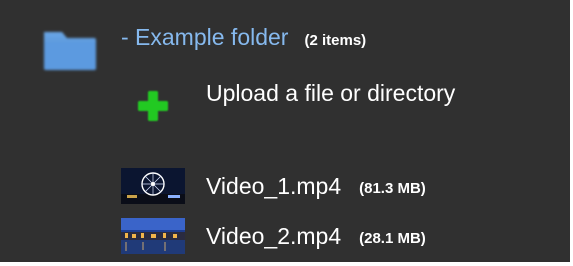 This screenshot has height=266, width=573. I want to click on folder-title-row: - Example folder (2 items), so click(243, 40).